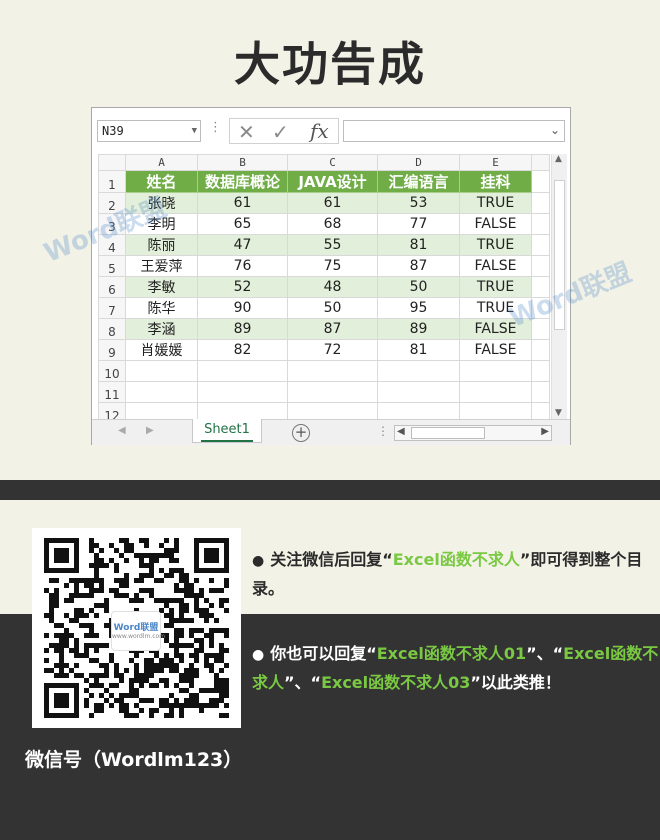  Describe the element at coordinates (161, 329) in the screenshot. I see `cell: 李涵` at that location.